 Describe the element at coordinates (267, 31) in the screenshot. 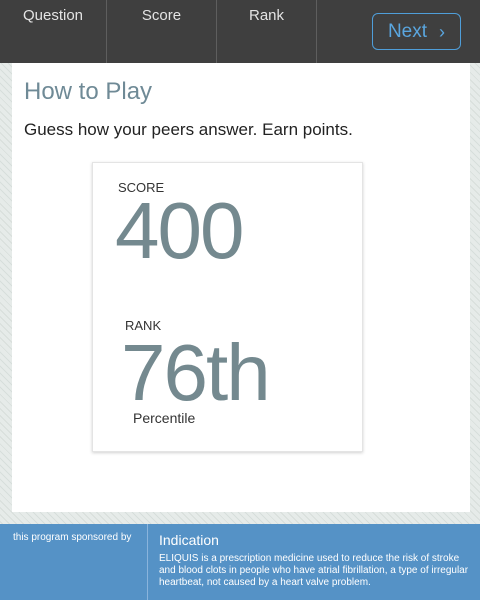

I see `tab-rank: Rank` at that location.